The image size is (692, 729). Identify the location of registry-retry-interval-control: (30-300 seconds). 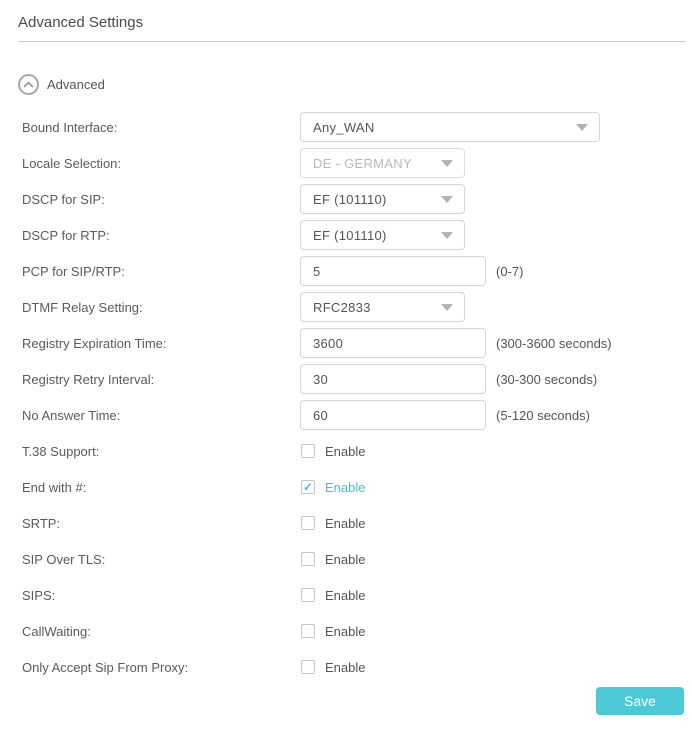
(448, 379).